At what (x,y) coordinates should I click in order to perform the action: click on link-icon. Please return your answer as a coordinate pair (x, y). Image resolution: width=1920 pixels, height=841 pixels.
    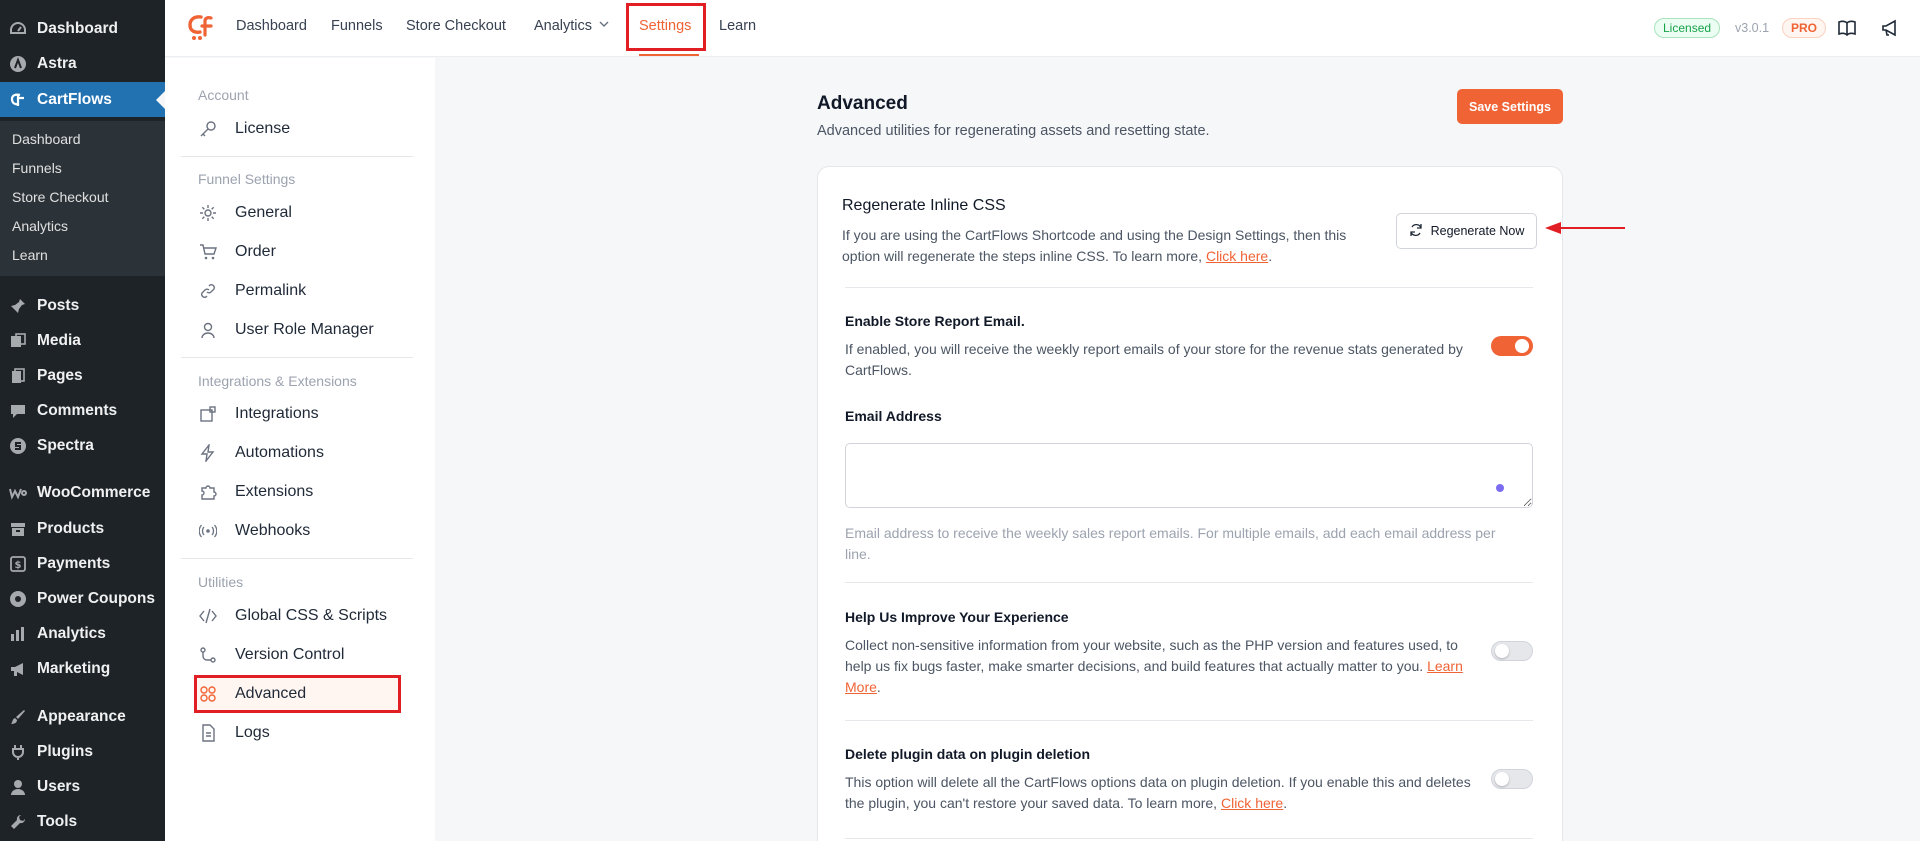
    Looking at the image, I should click on (208, 291).